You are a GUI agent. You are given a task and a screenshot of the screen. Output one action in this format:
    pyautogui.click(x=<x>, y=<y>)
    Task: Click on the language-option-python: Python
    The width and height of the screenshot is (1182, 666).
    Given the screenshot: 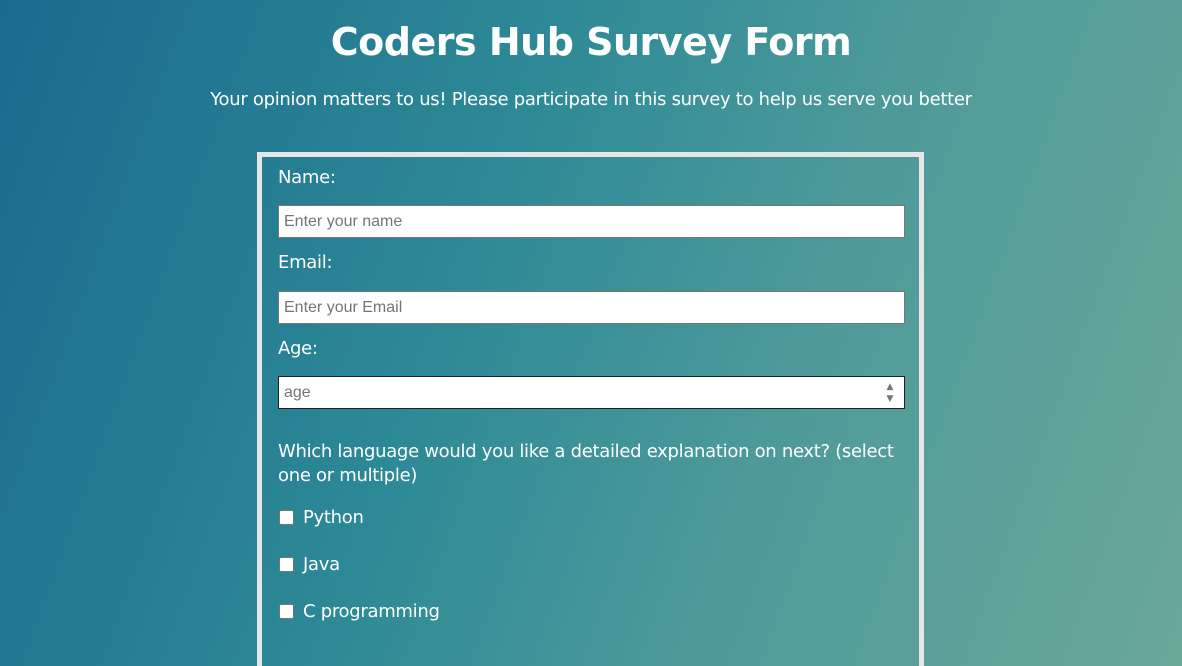 What is the action you would take?
    pyautogui.click(x=321, y=517)
    